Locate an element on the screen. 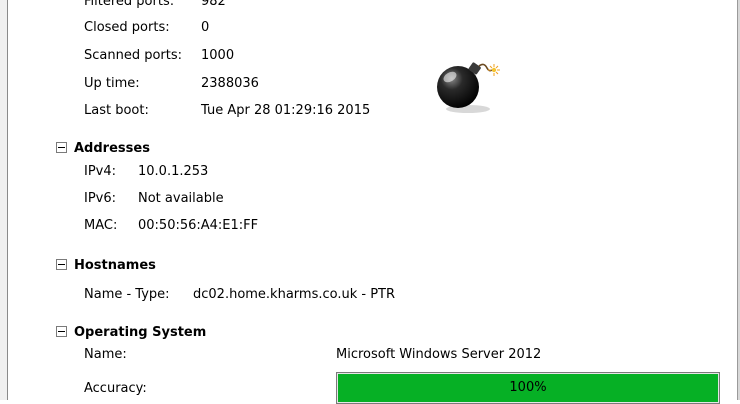 This screenshot has height=404, width=740. os-accuracy-label: Accuracy: is located at coordinates (115, 388).